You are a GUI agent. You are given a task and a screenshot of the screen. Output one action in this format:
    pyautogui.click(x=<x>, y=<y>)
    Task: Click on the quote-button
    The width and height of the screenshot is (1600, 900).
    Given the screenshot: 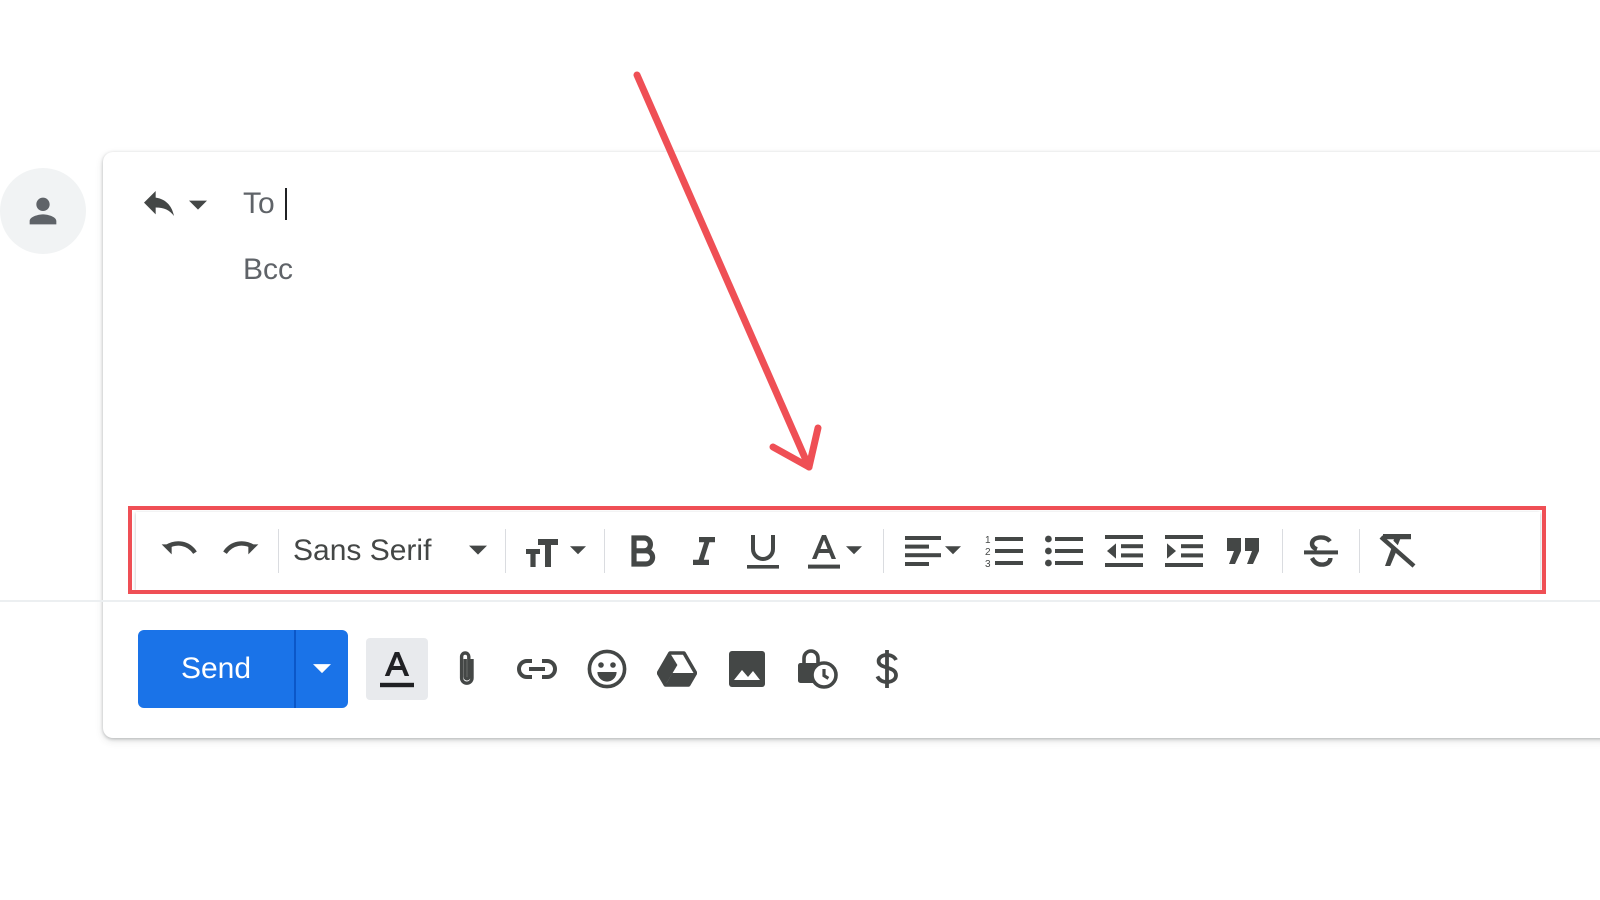 What is the action you would take?
    pyautogui.click(x=1244, y=551)
    